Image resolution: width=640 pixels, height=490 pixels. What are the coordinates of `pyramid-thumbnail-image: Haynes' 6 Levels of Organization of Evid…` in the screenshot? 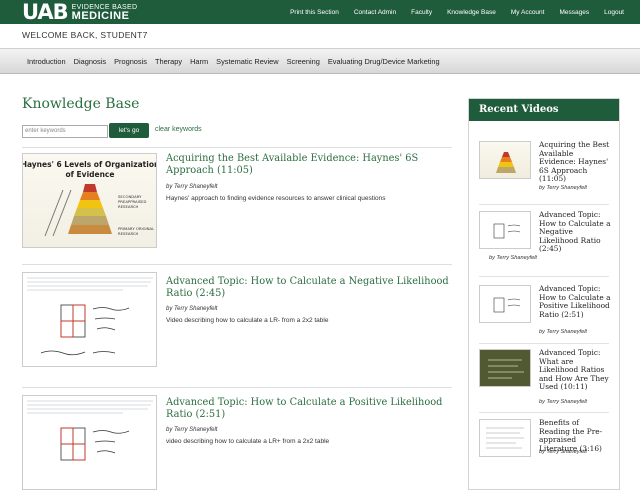 It's located at (90, 198).